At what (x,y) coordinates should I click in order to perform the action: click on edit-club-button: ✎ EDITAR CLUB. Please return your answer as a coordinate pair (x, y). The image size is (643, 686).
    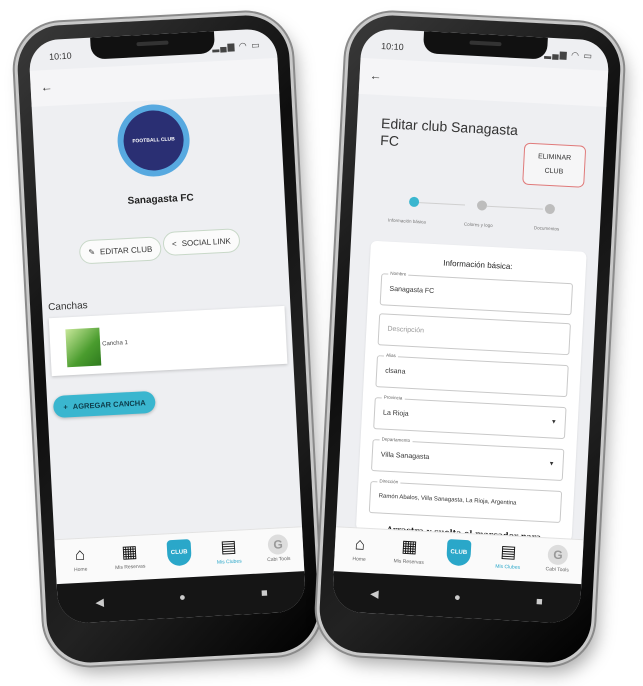
    Looking at the image, I should click on (120, 250).